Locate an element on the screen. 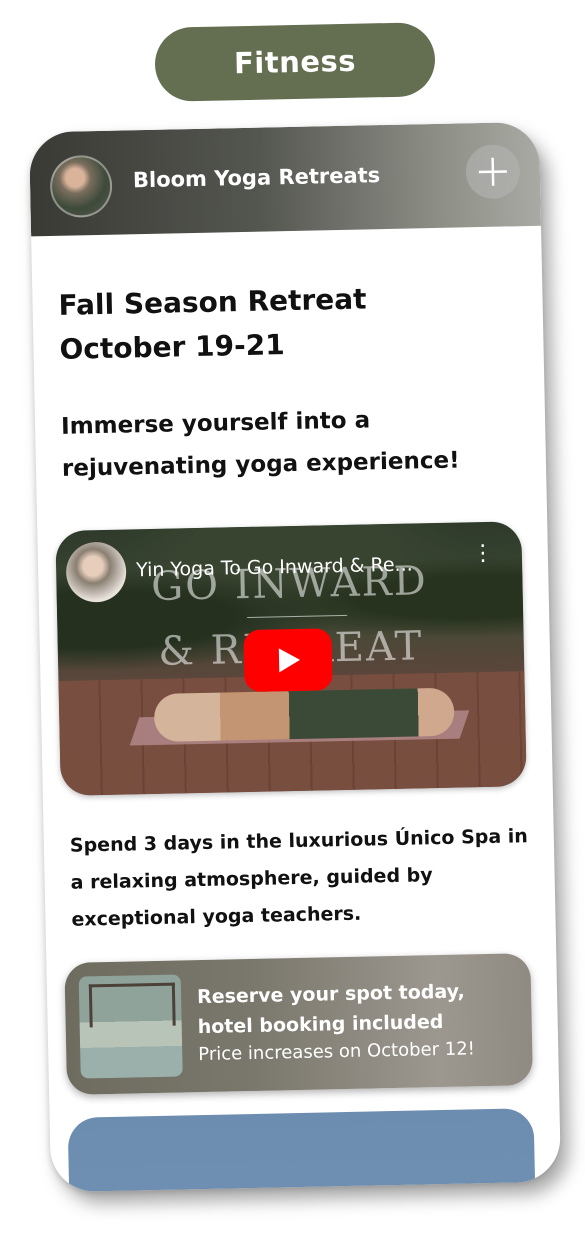 This screenshot has height=1233, width=585. card-header: Bloom Yoga Retreats is located at coordinates (285, 179).